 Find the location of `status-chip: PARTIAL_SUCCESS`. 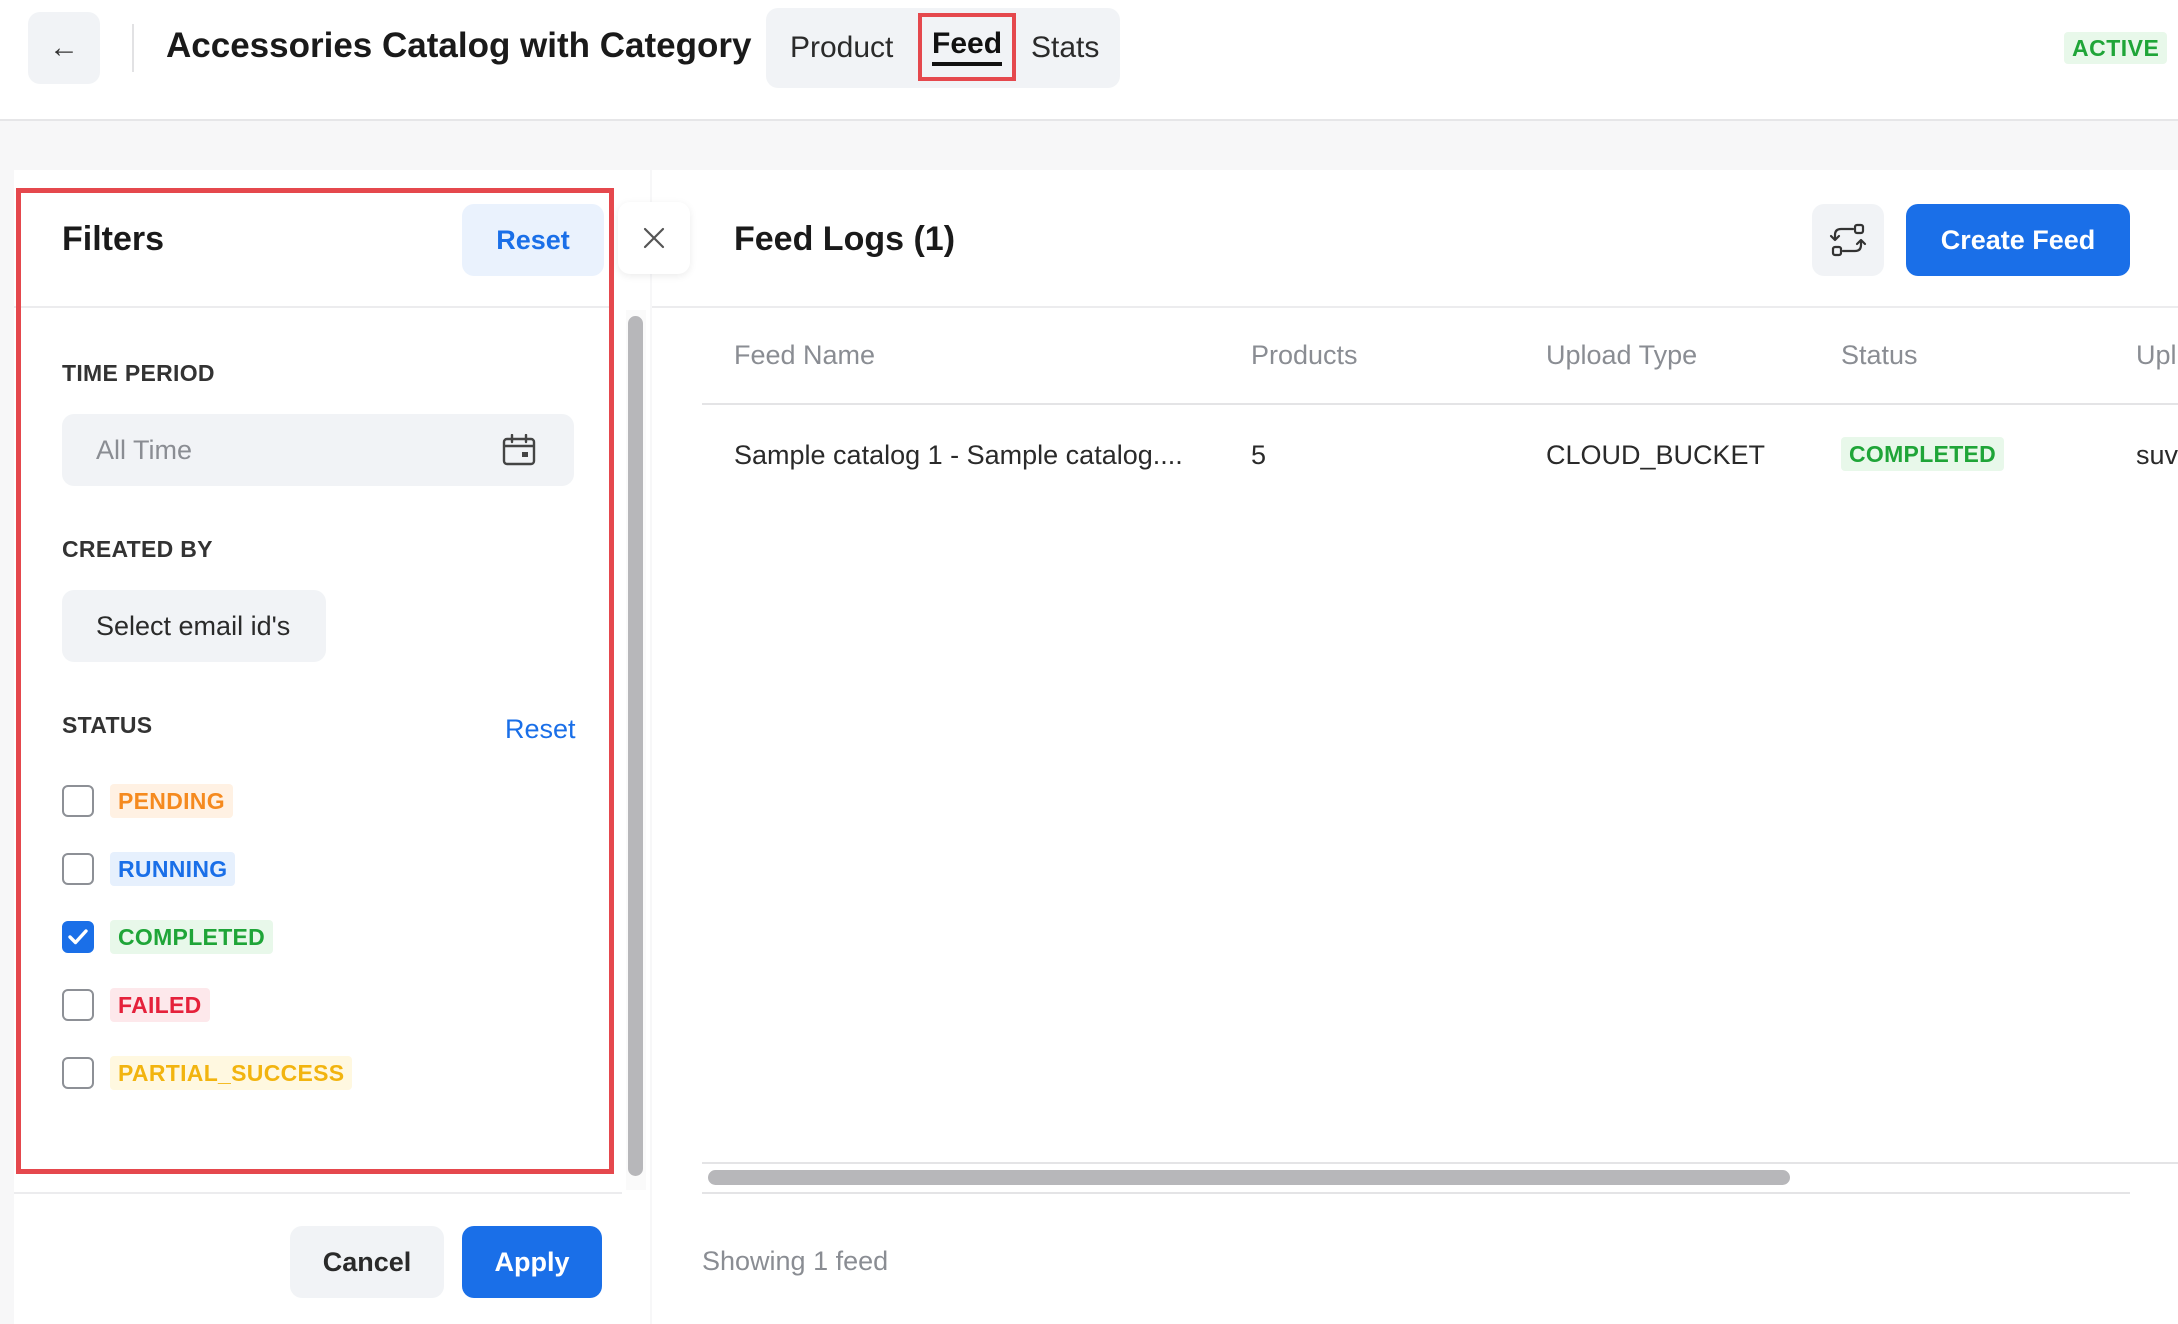

status-chip: PARTIAL_SUCCESS is located at coordinates (231, 1073).